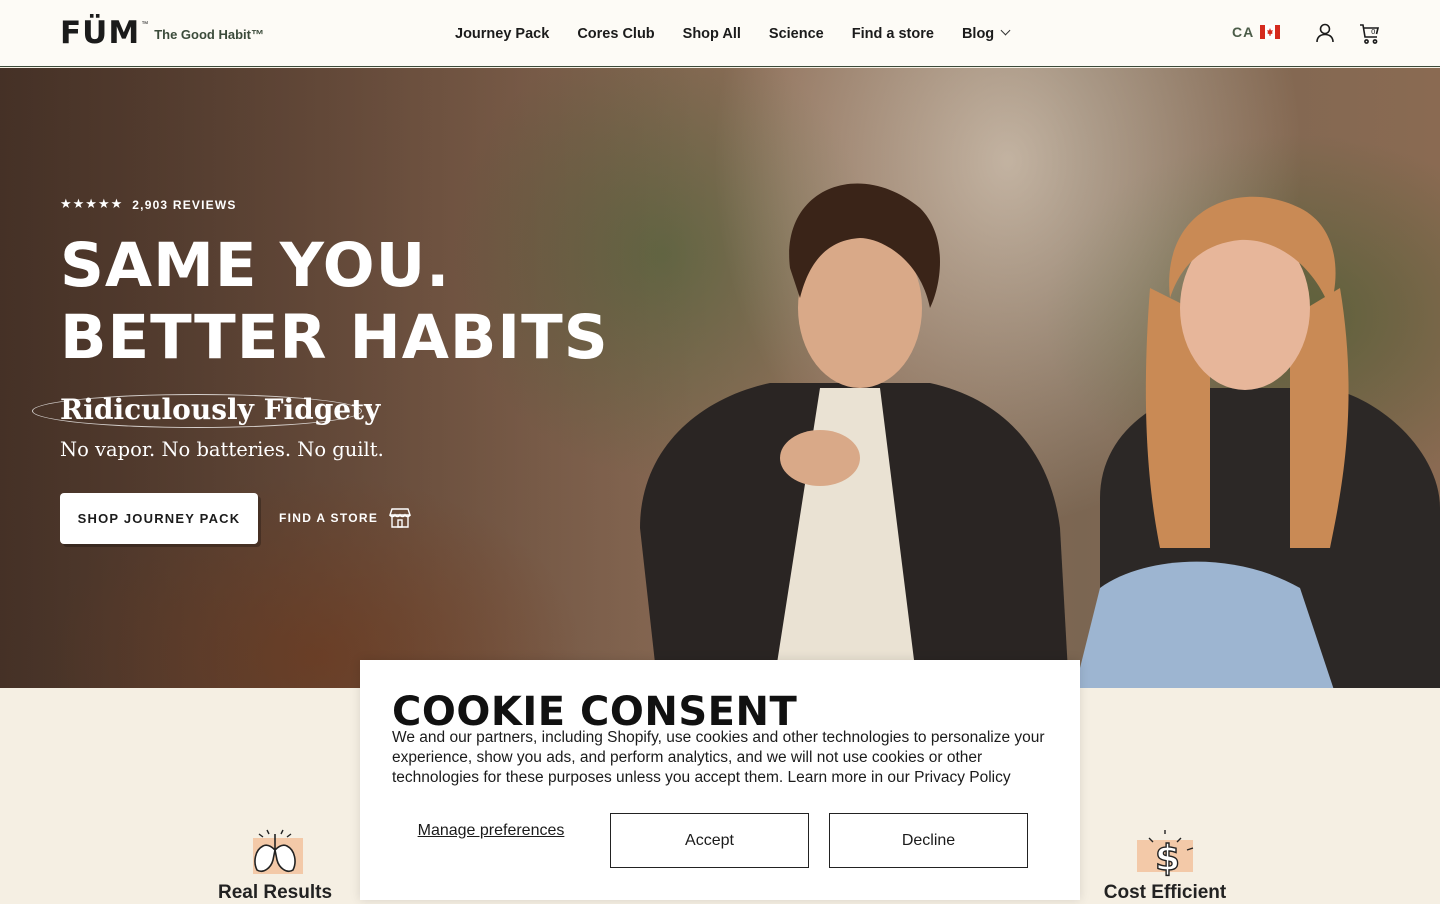 The image size is (1440, 904). Describe the element at coordinates (92, 204) in the screenshot. I see `star-rating-icon: ★★★★★` at that location.